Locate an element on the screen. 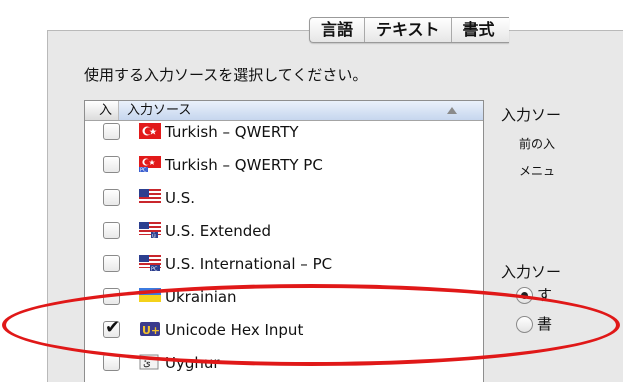  enable-checkbox-us-extended is located at coordinates (111, 230).